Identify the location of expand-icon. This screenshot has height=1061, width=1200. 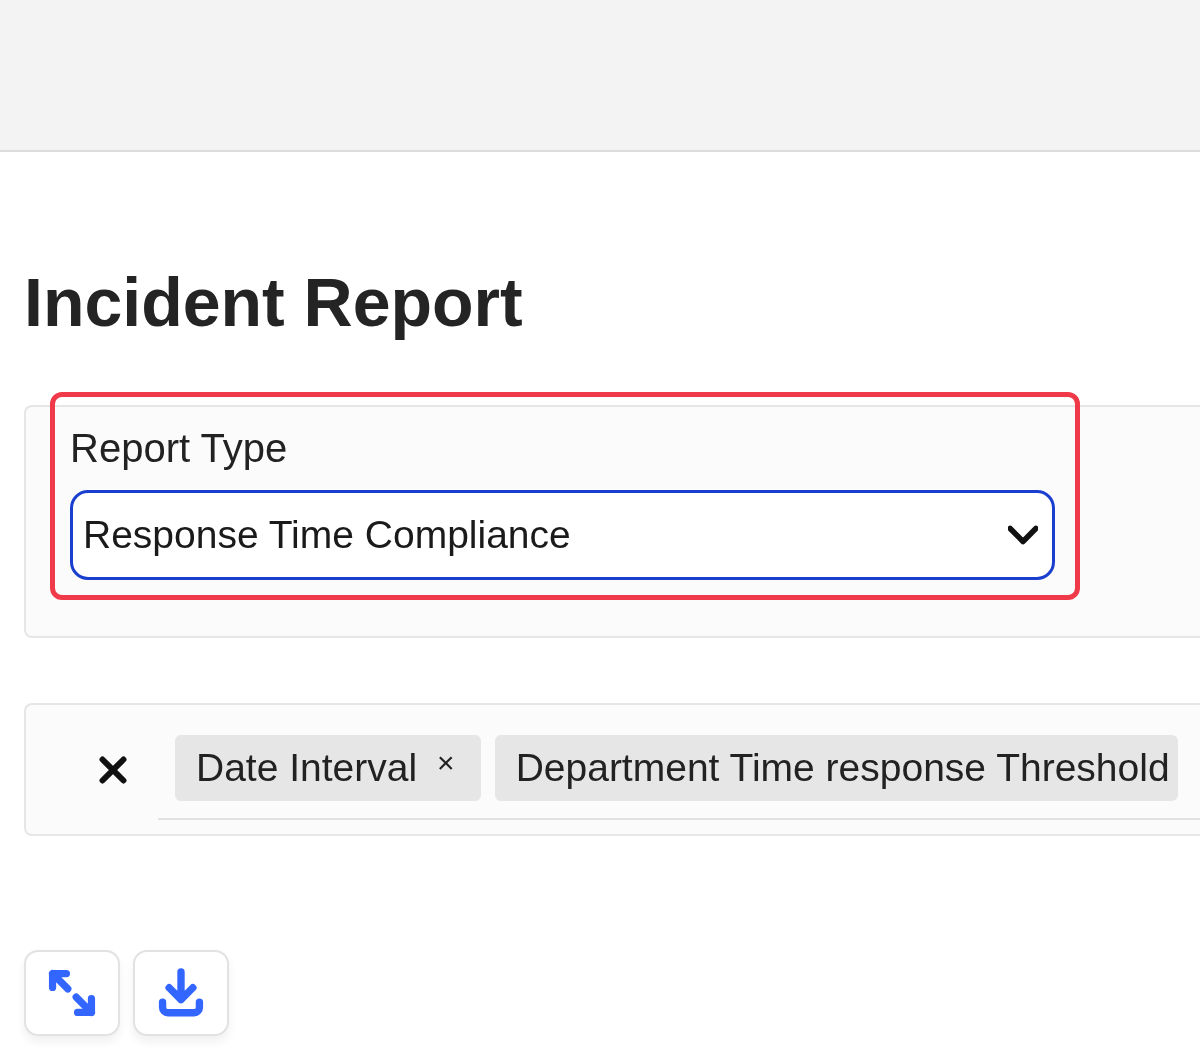
(72, 993).